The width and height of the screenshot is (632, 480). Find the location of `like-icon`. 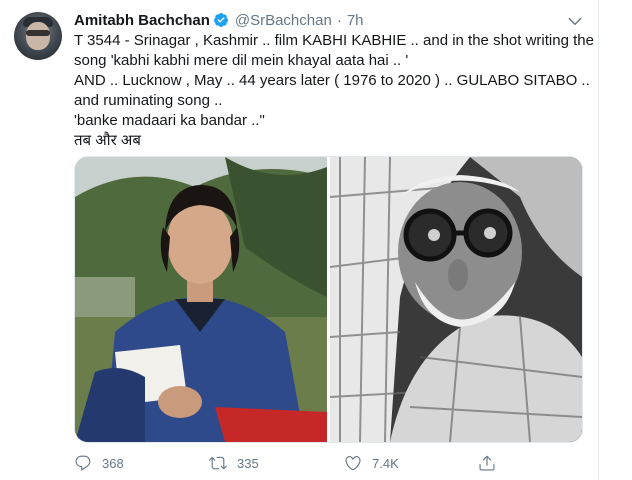

like-icon is located at coordinates (353, 463).